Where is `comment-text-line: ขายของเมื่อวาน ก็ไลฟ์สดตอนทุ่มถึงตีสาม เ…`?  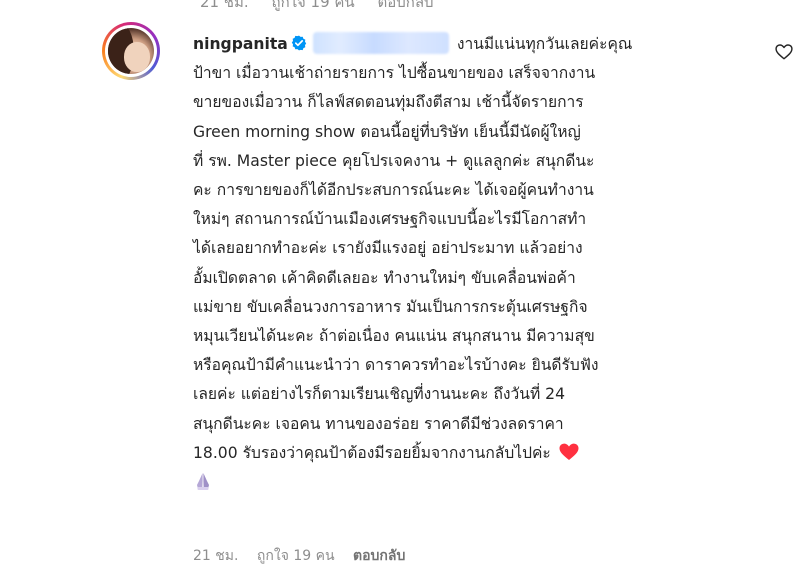
comment-text-line: ขายของเมื่อวาน ก็ไลฟ์สดตอนทุ่มถึงตีสาม เ… is located at coordinates (388, 102).